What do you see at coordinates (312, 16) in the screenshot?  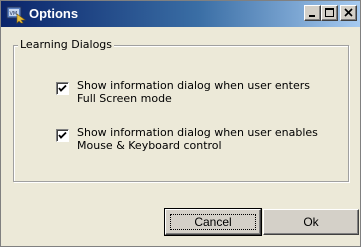 I see `minimize-icon` at bounding box center [312, 16].